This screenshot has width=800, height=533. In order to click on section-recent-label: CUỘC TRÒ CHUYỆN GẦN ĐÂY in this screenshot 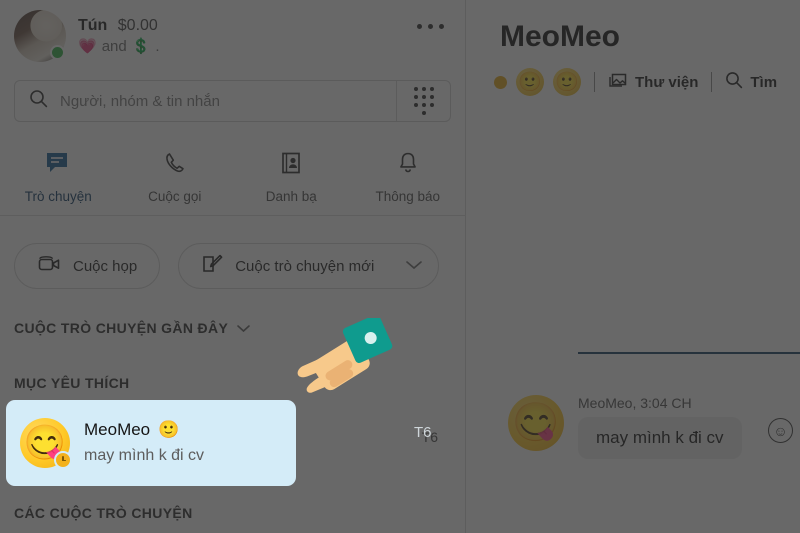, I will do `click(121, 328)`.